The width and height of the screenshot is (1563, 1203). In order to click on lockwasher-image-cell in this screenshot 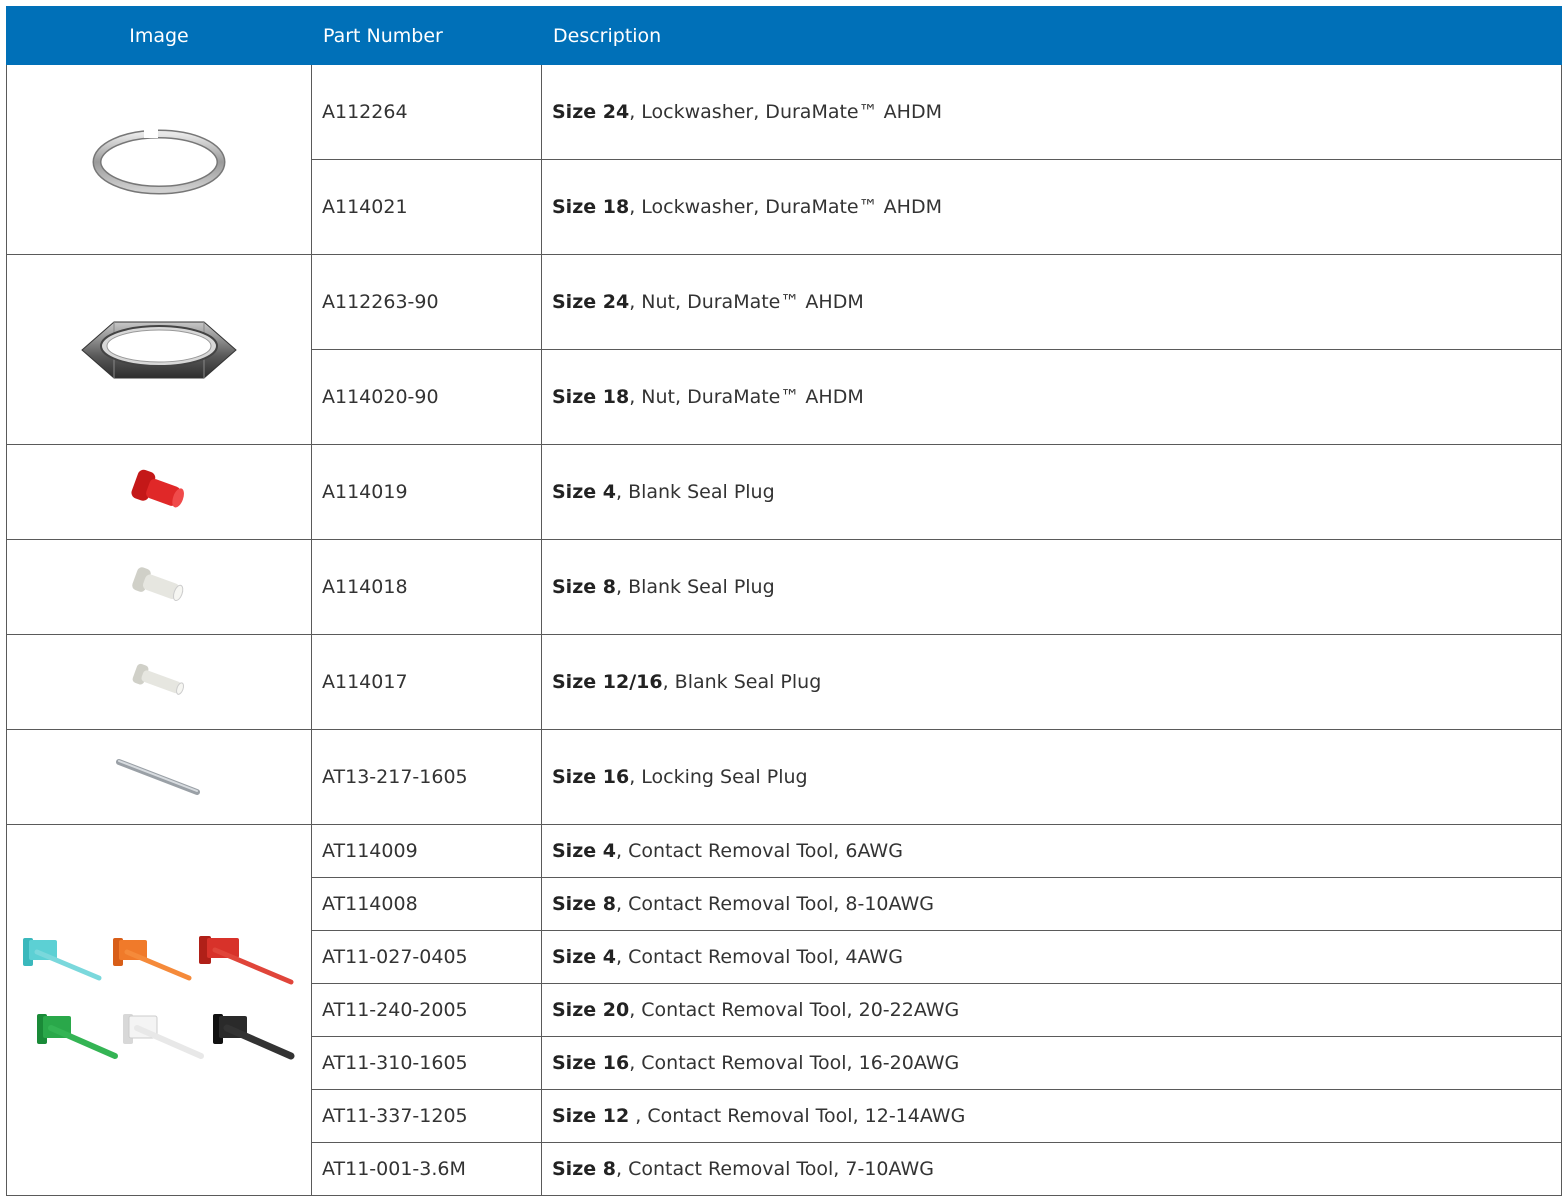, I will do `click(159, 159)`.